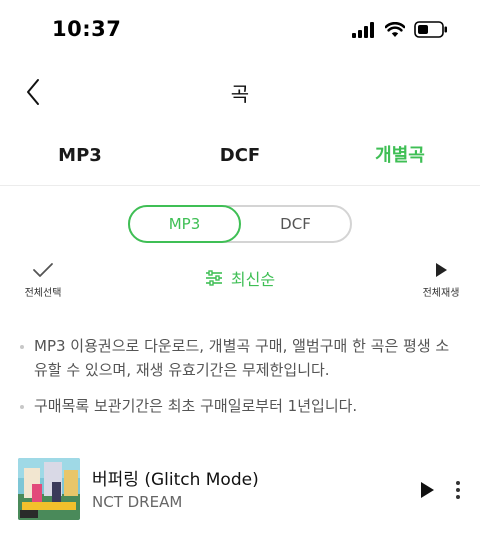  I want to click on page-title: 곡, so click(240, 94).